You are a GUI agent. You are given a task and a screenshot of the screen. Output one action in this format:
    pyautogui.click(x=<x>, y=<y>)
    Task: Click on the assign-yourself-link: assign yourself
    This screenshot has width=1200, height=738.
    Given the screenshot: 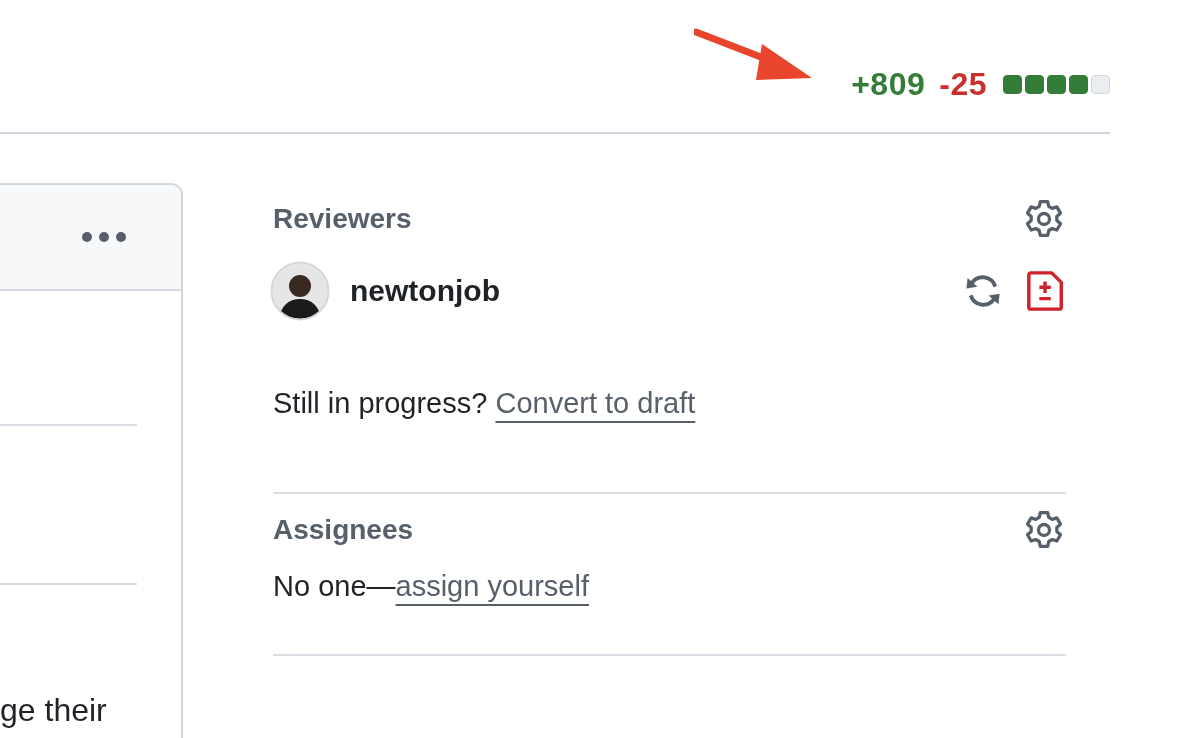 What is the action you would take?
    pyautogui.click(x=492, y=586)
    